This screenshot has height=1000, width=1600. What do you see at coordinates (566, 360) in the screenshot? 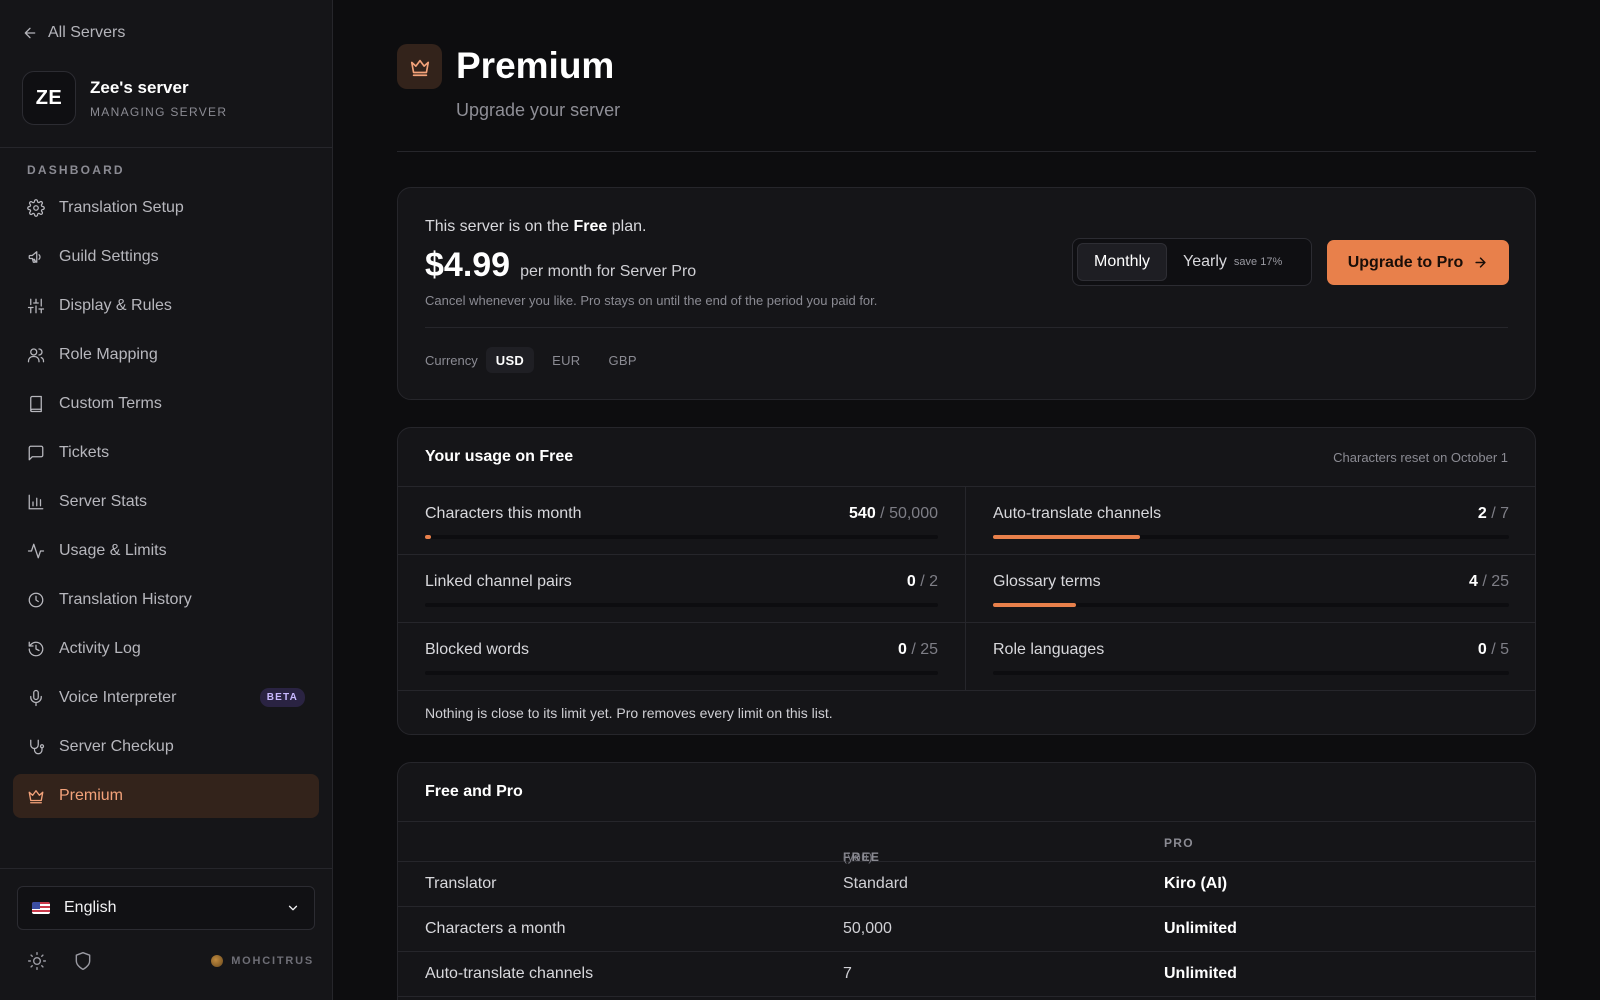
I see `currency-eur: EUR` at bounding box center [566, 360].